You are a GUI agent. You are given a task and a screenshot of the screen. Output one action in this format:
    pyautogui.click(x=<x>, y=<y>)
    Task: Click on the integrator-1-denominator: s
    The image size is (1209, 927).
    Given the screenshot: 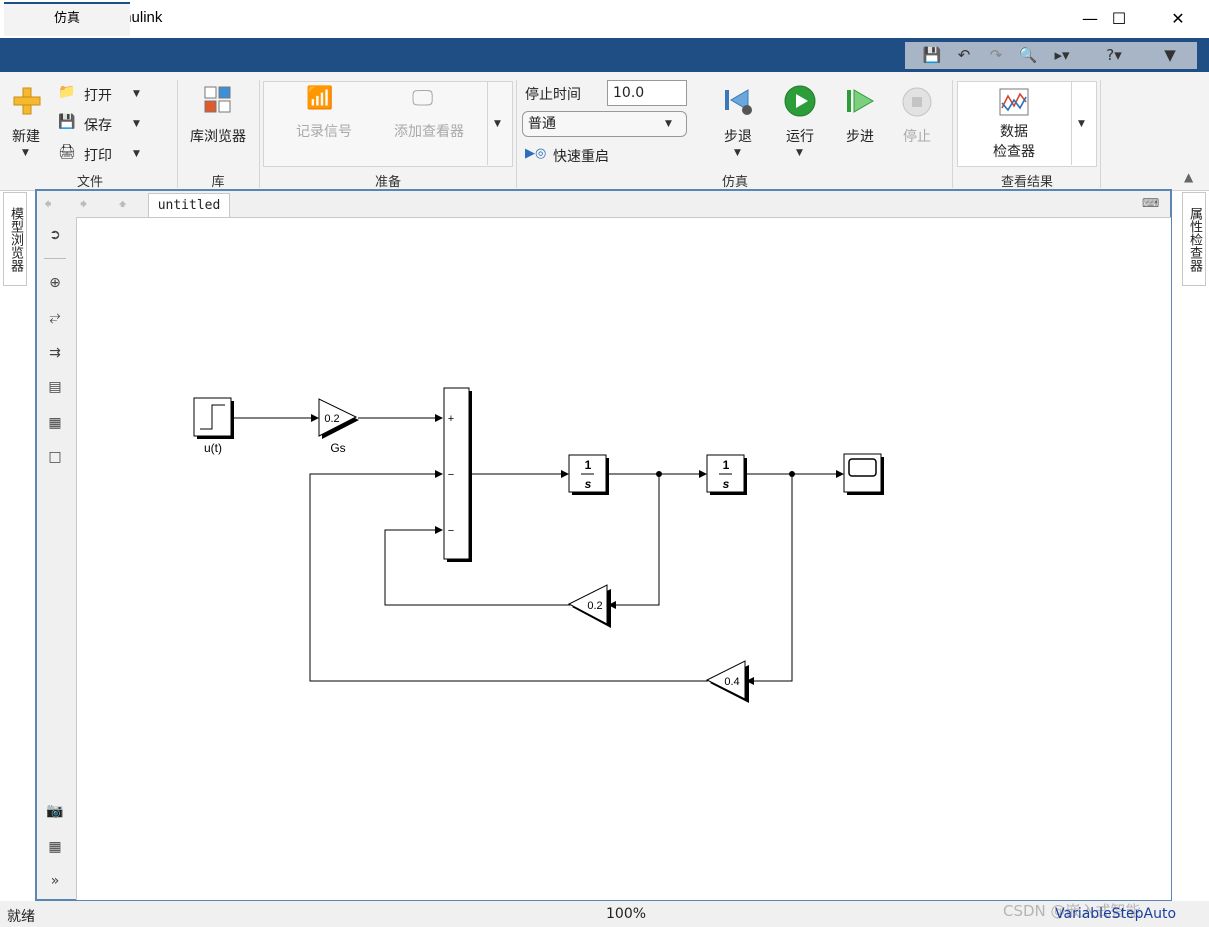 What is the action you would take?
    pyautogui.click(x=588, y=484)
    